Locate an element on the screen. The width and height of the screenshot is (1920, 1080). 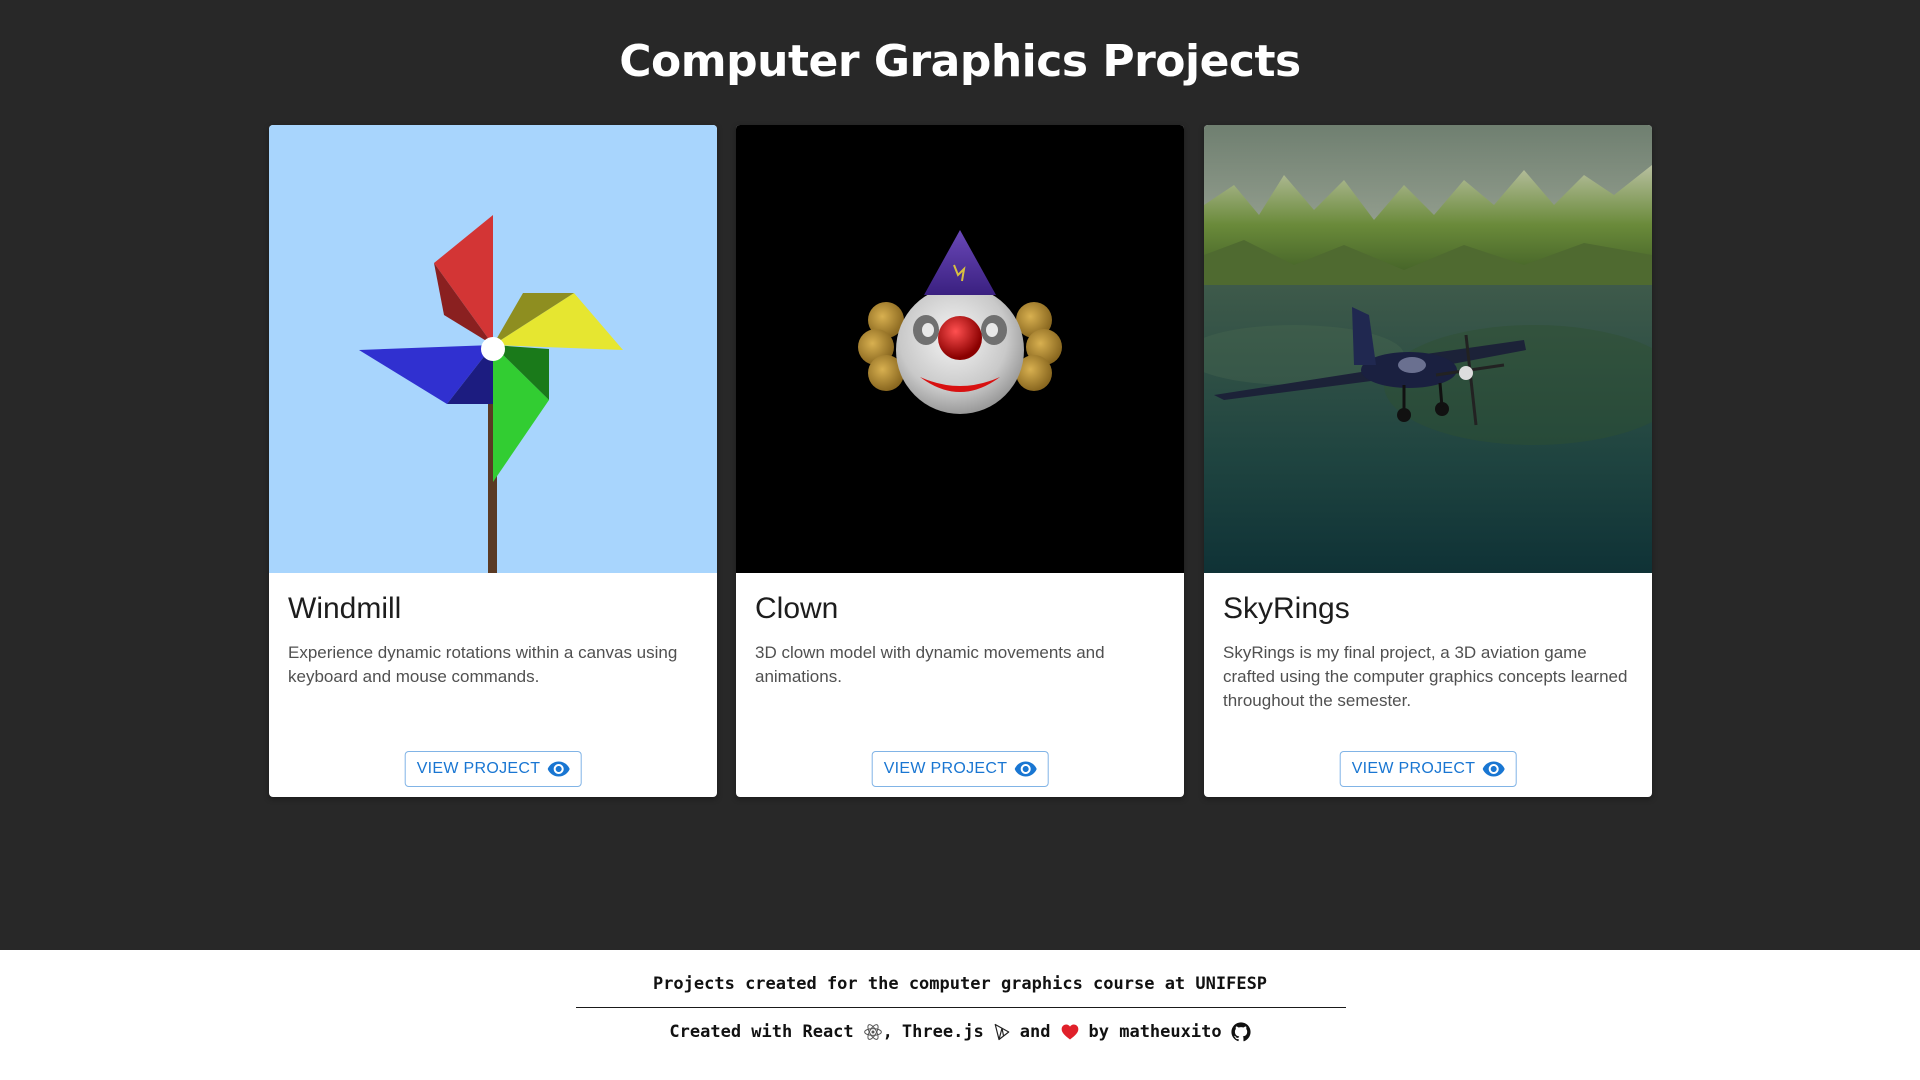
view-project-button-windmill: VIEW PROJECT is located at coordinates (493, 769).